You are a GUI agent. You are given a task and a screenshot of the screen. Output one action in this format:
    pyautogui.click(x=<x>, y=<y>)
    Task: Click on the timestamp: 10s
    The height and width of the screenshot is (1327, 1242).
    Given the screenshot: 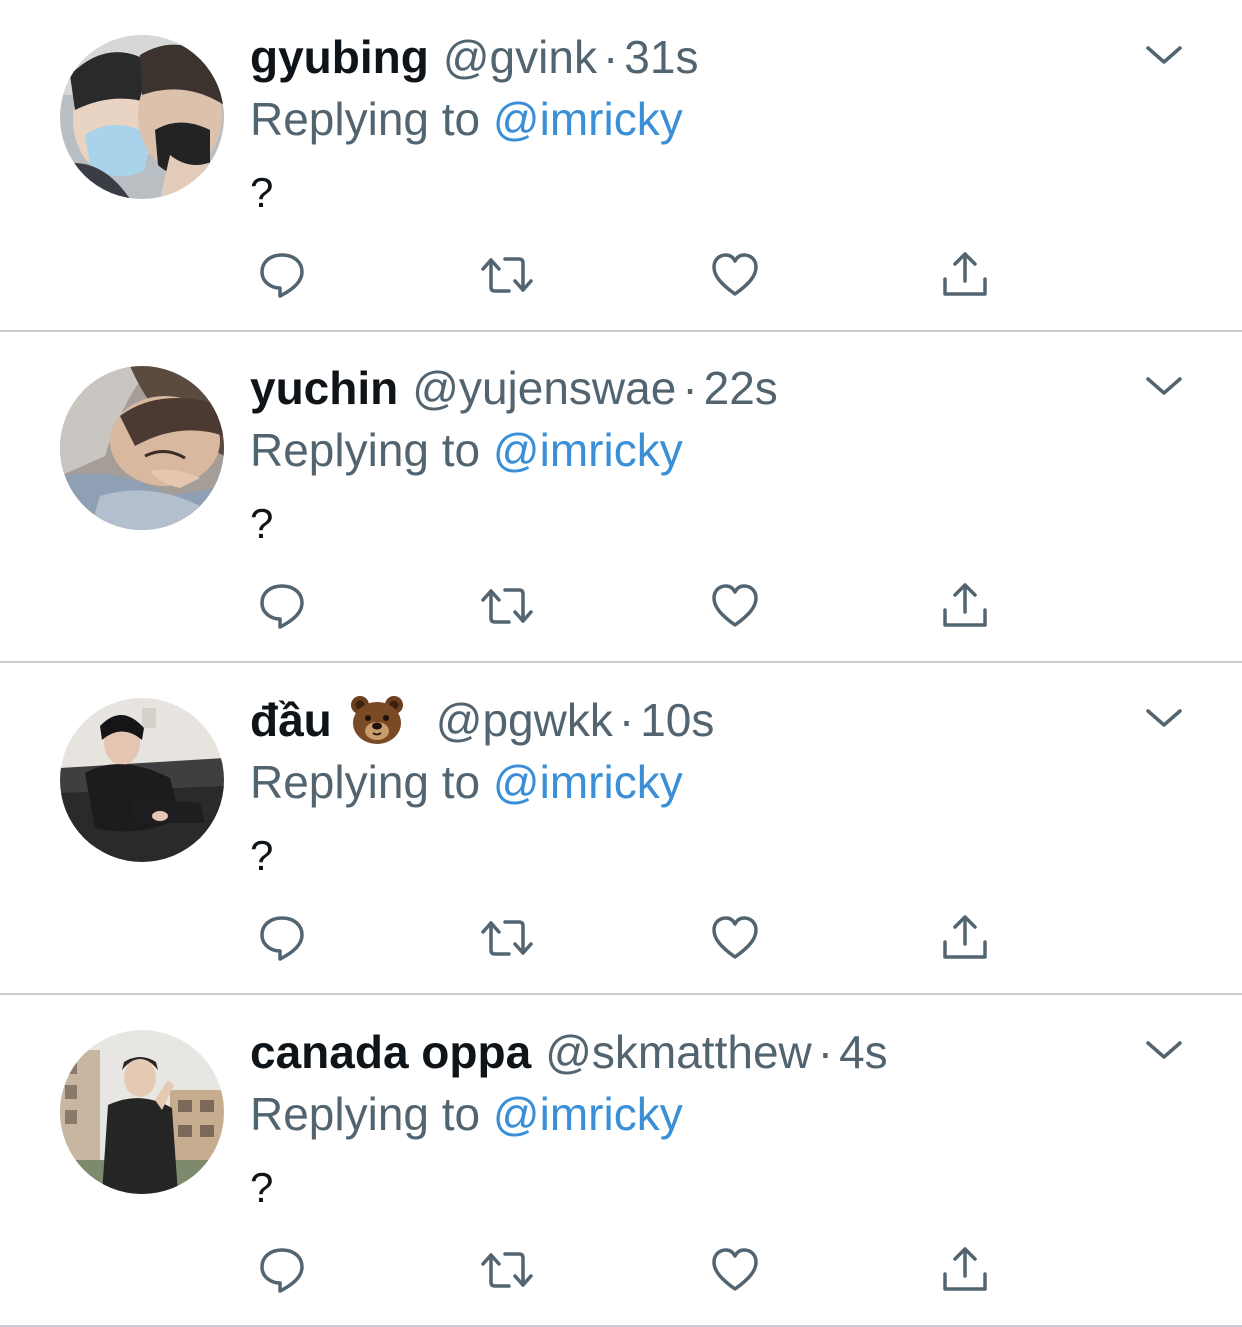 What is the action you would take?
    pyautogui.click(x=677, y=720)
    